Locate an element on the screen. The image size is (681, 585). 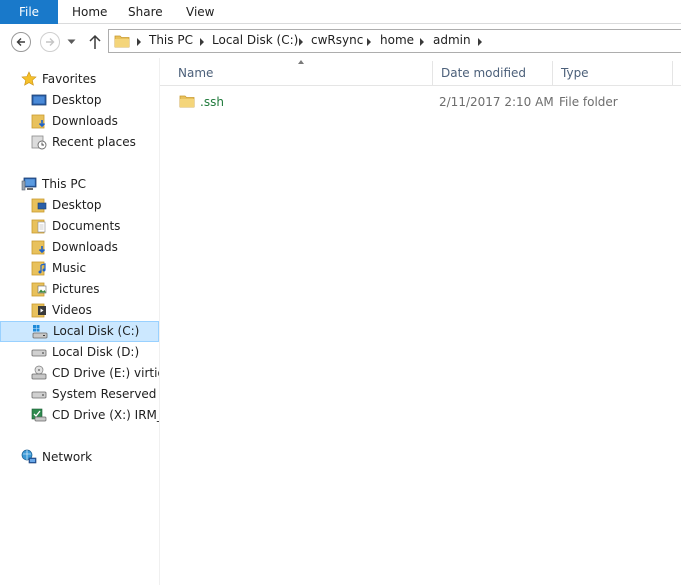
tab-view: View is located at coordinates (200, 12).